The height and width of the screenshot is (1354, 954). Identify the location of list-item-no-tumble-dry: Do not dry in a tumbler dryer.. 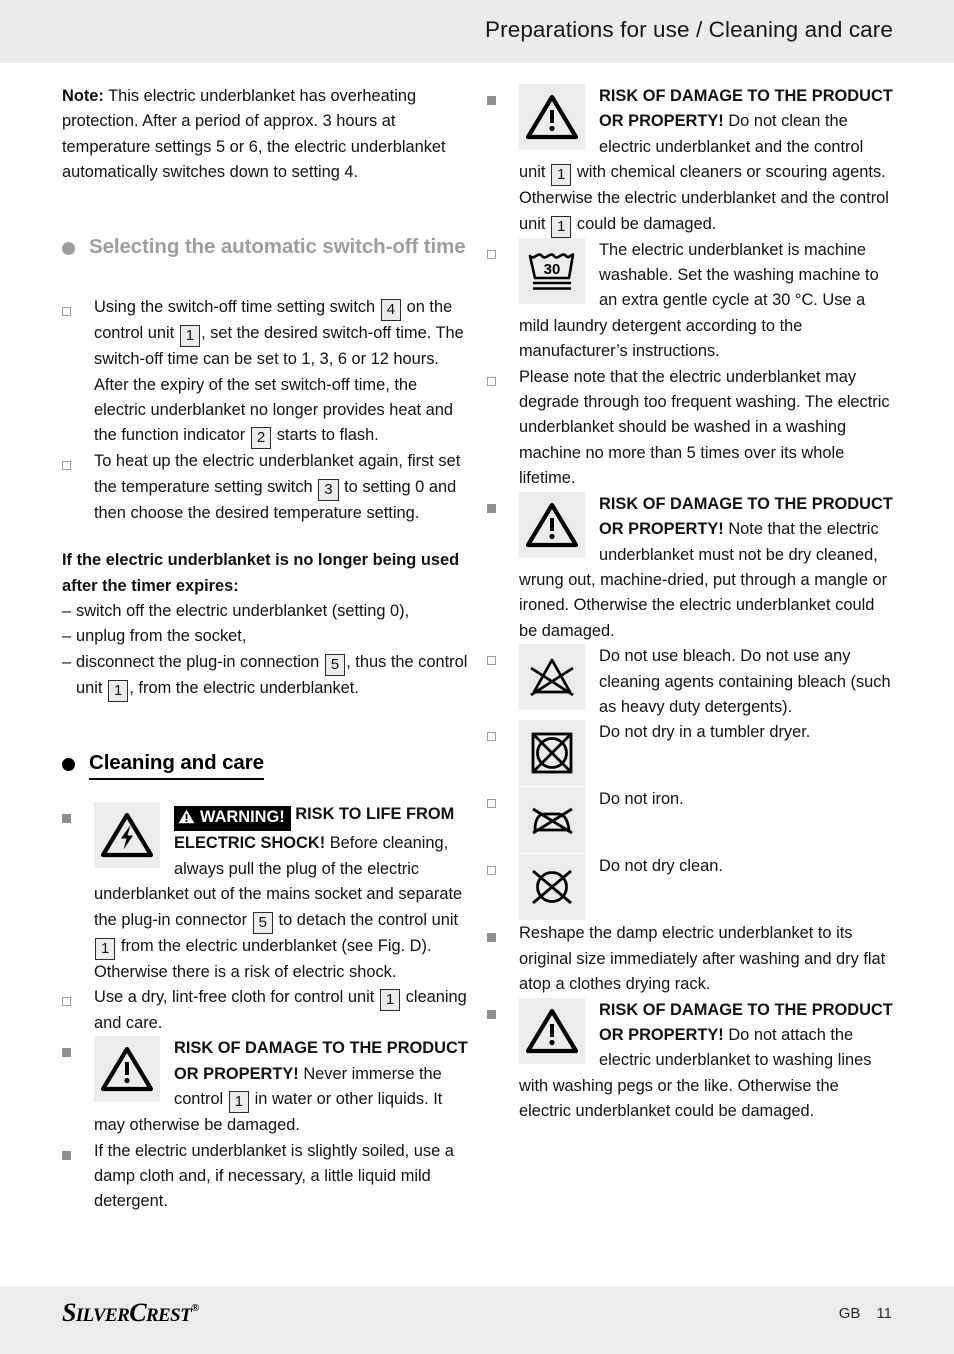
(690, 753).